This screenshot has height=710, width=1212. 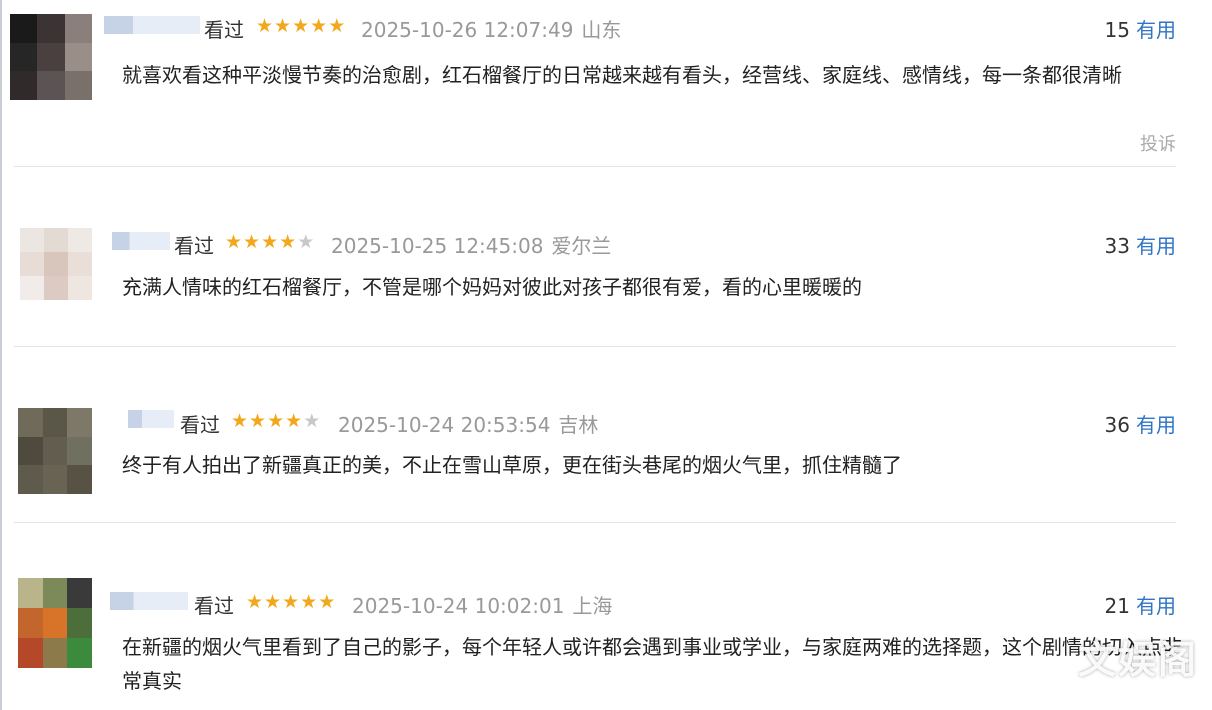 I want to click on useful-vote-button: 33 有用, so click(x=1140, y=244).